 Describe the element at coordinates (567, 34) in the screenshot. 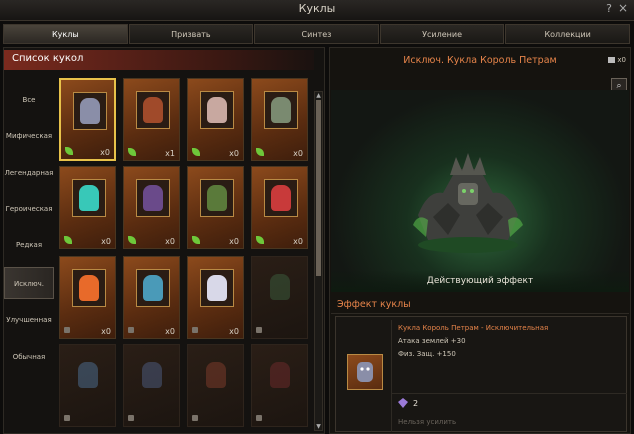

I see `tab-collections: Коллекции` at that location.